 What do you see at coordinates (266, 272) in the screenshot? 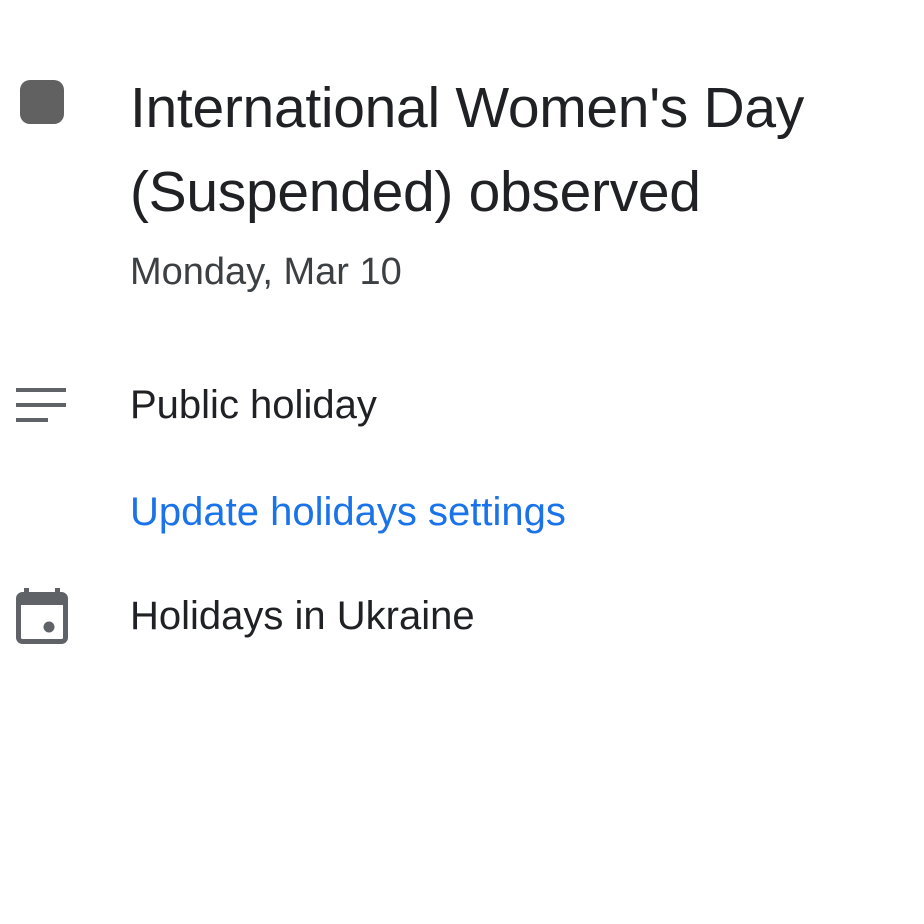
I see `event-date: Monday, Mar 10` at bounding box center [266, 272].